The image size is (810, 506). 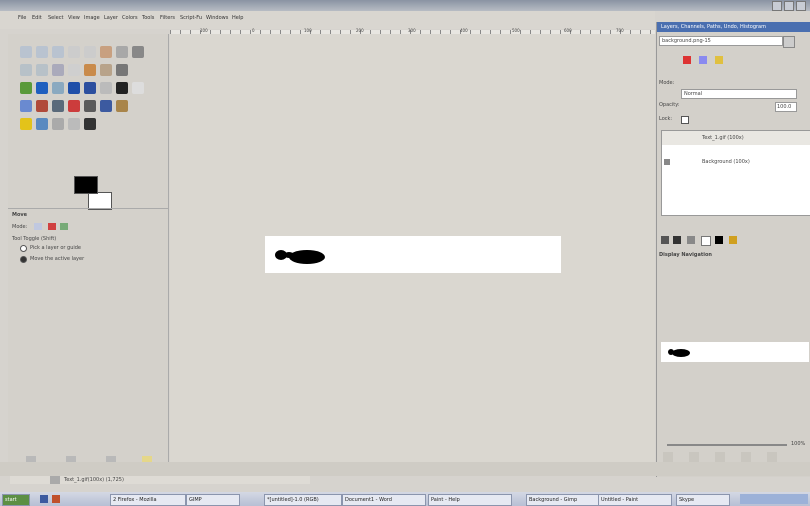 I want to click on measure-icon, so click(x=58, y=70).